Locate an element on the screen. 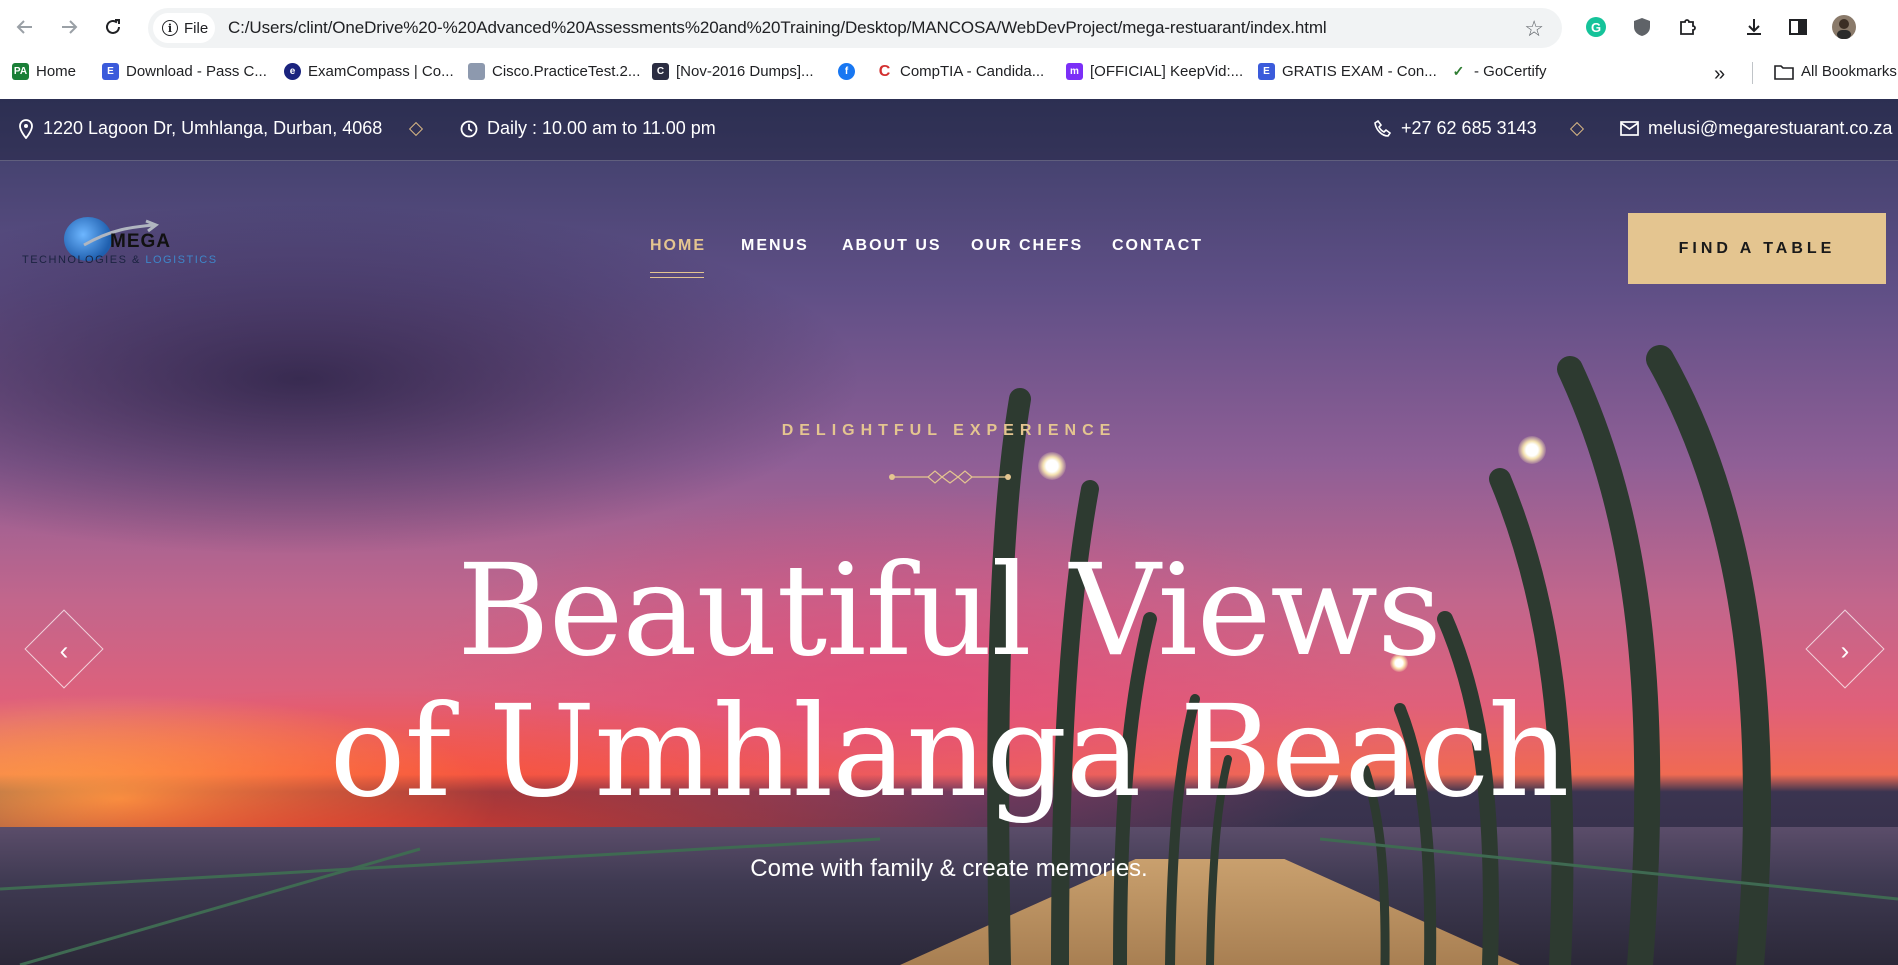 This screenshot has width=1898, height=965. grammarly-icon: G is located at coordinates (1596, 27).